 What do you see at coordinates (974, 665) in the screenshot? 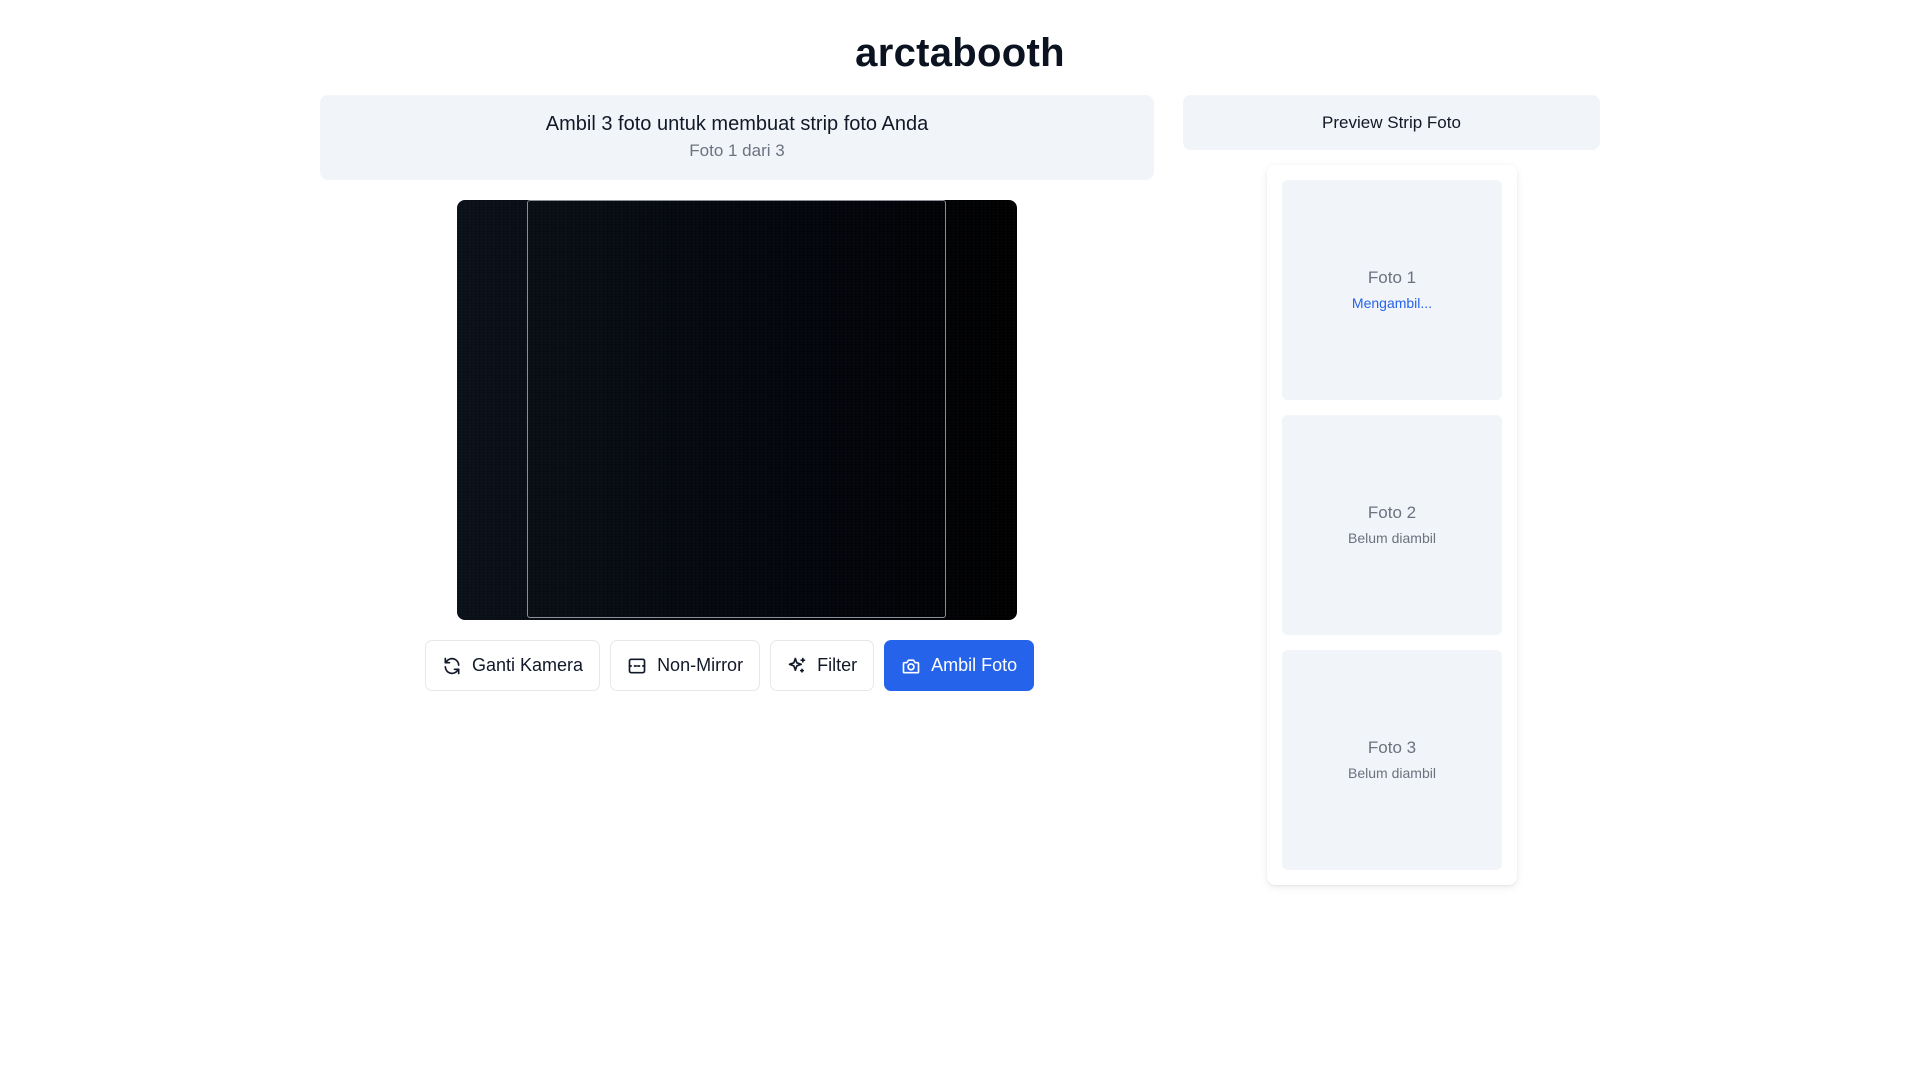
I see `take-photo-label: Ambil Foto` at bounding box center [974, 665].